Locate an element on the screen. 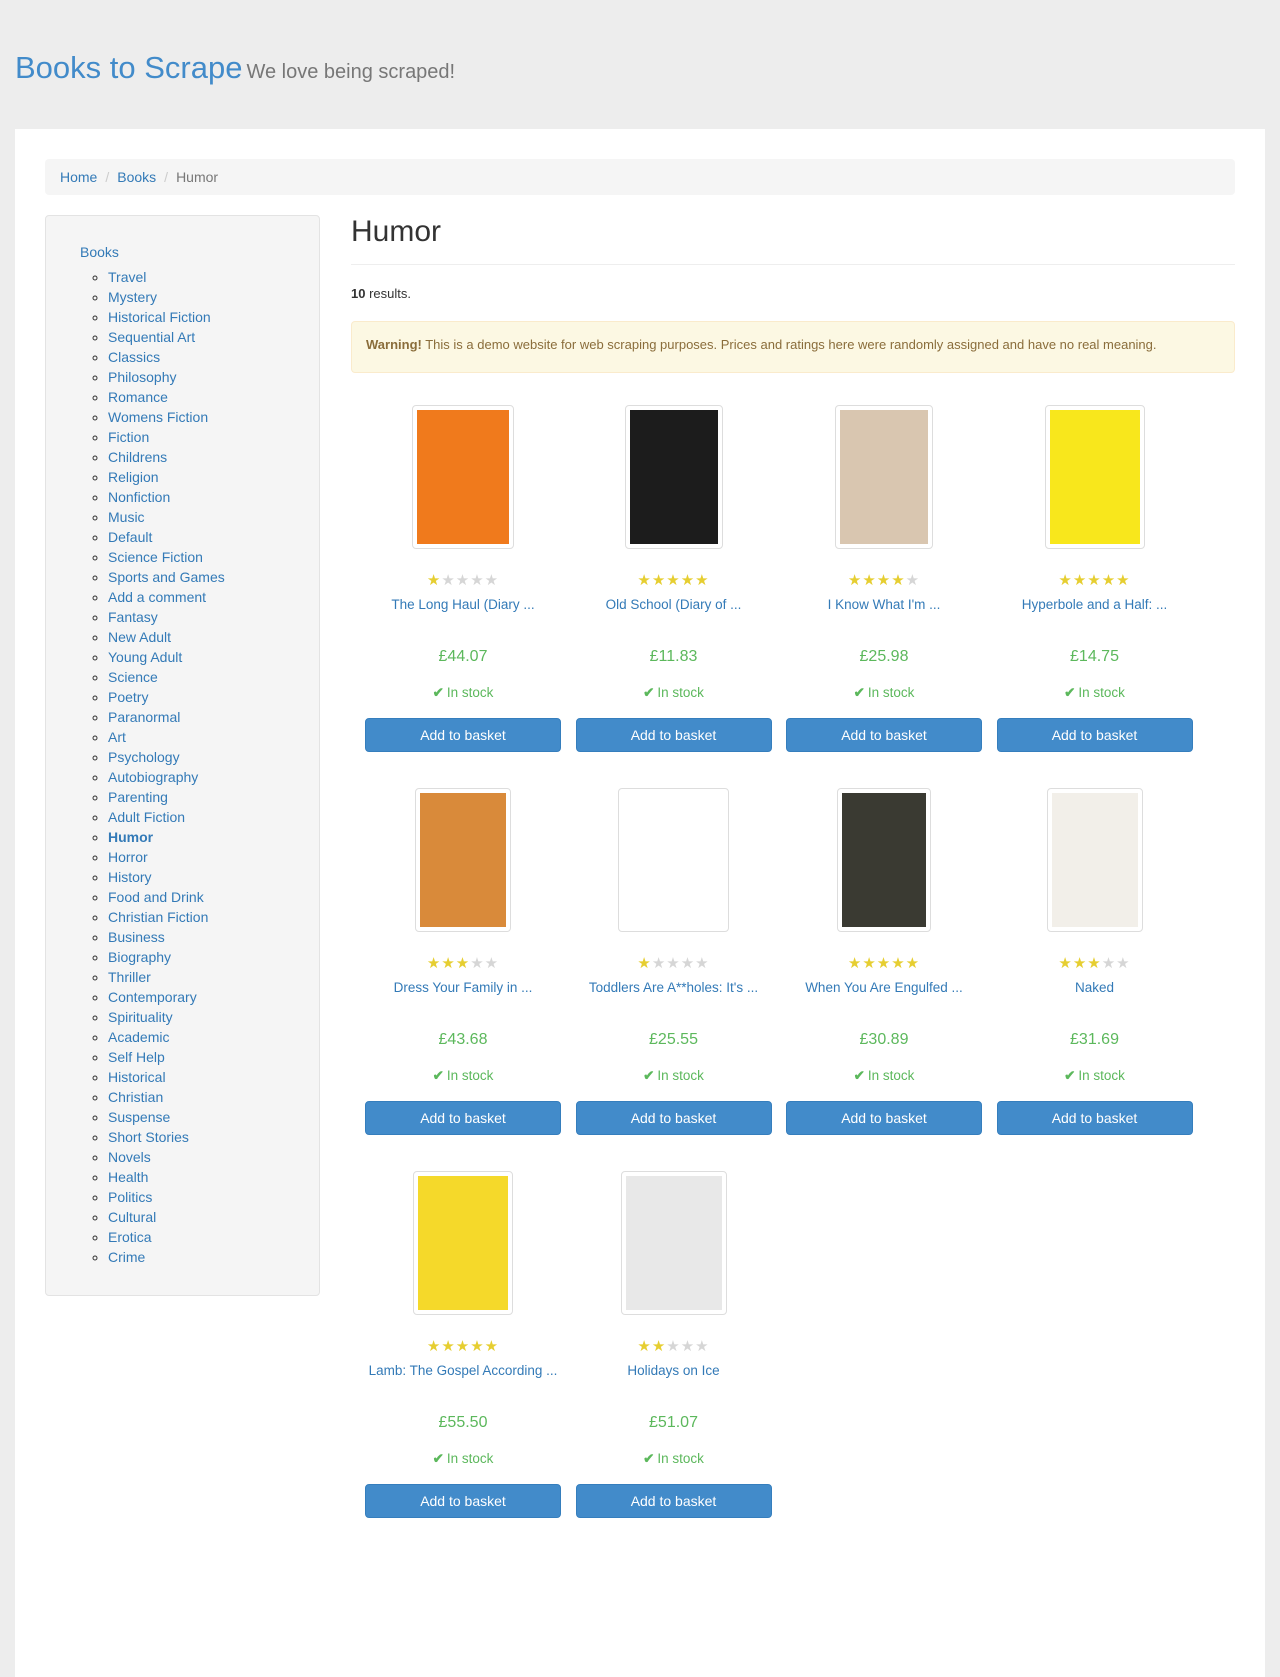 The height and width of the screenshot is (1677, 1280). sidebar-item-label: Academic is located at coordinates (138, 1037).